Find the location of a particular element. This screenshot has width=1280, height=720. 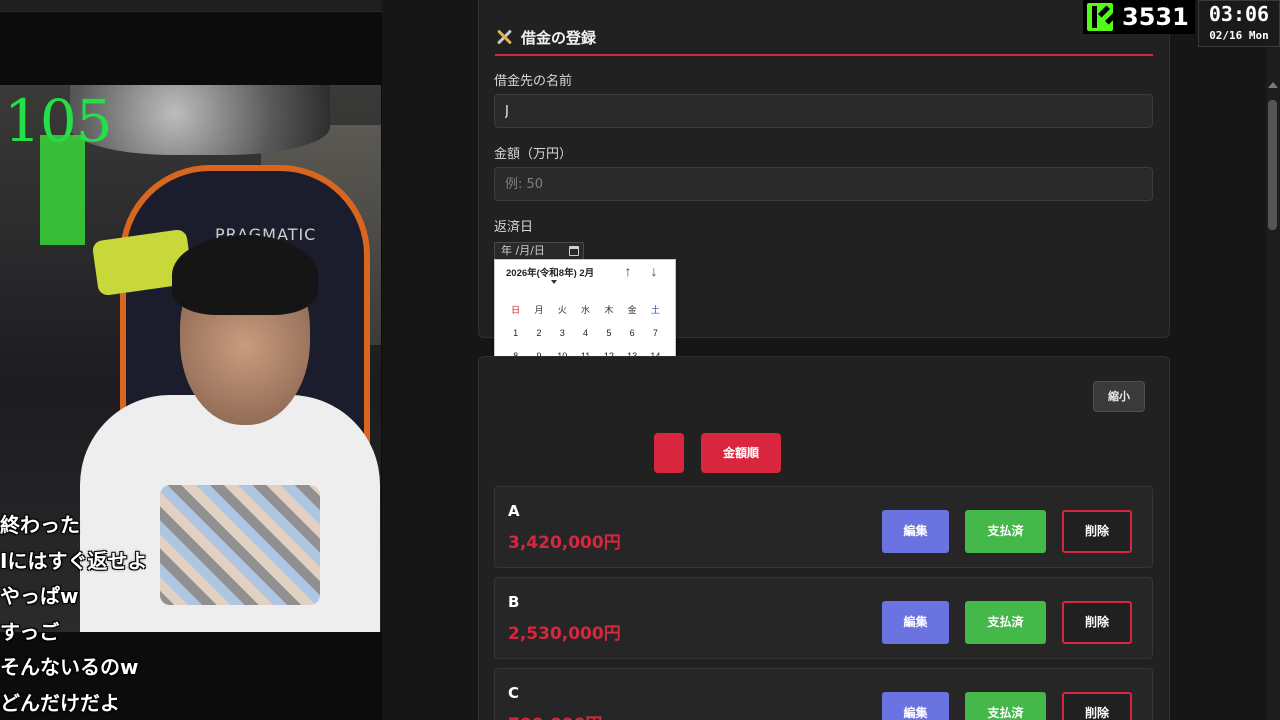

chat-comment: すっご is located at coordinates (30, 631).